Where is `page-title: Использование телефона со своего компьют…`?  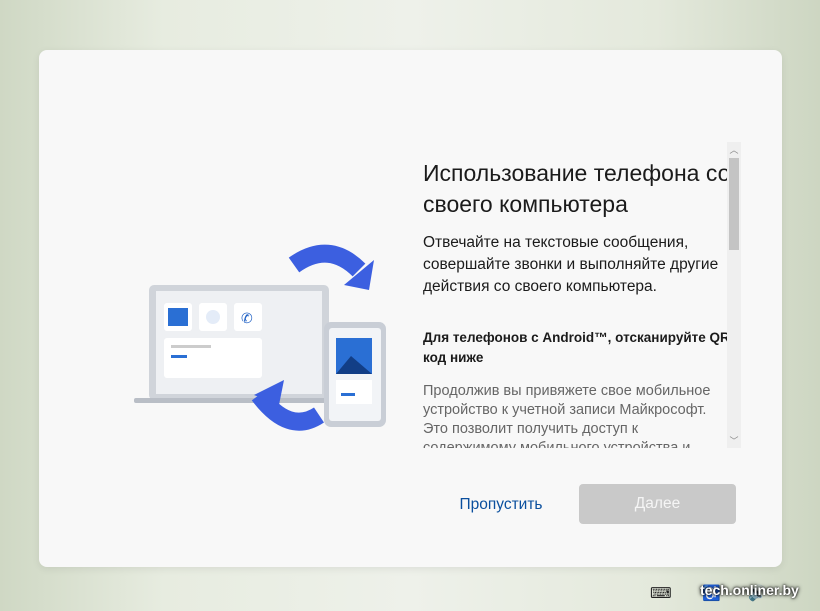
page-title: Использование телефона со своего компьют… is located at coordinates (577, 188).